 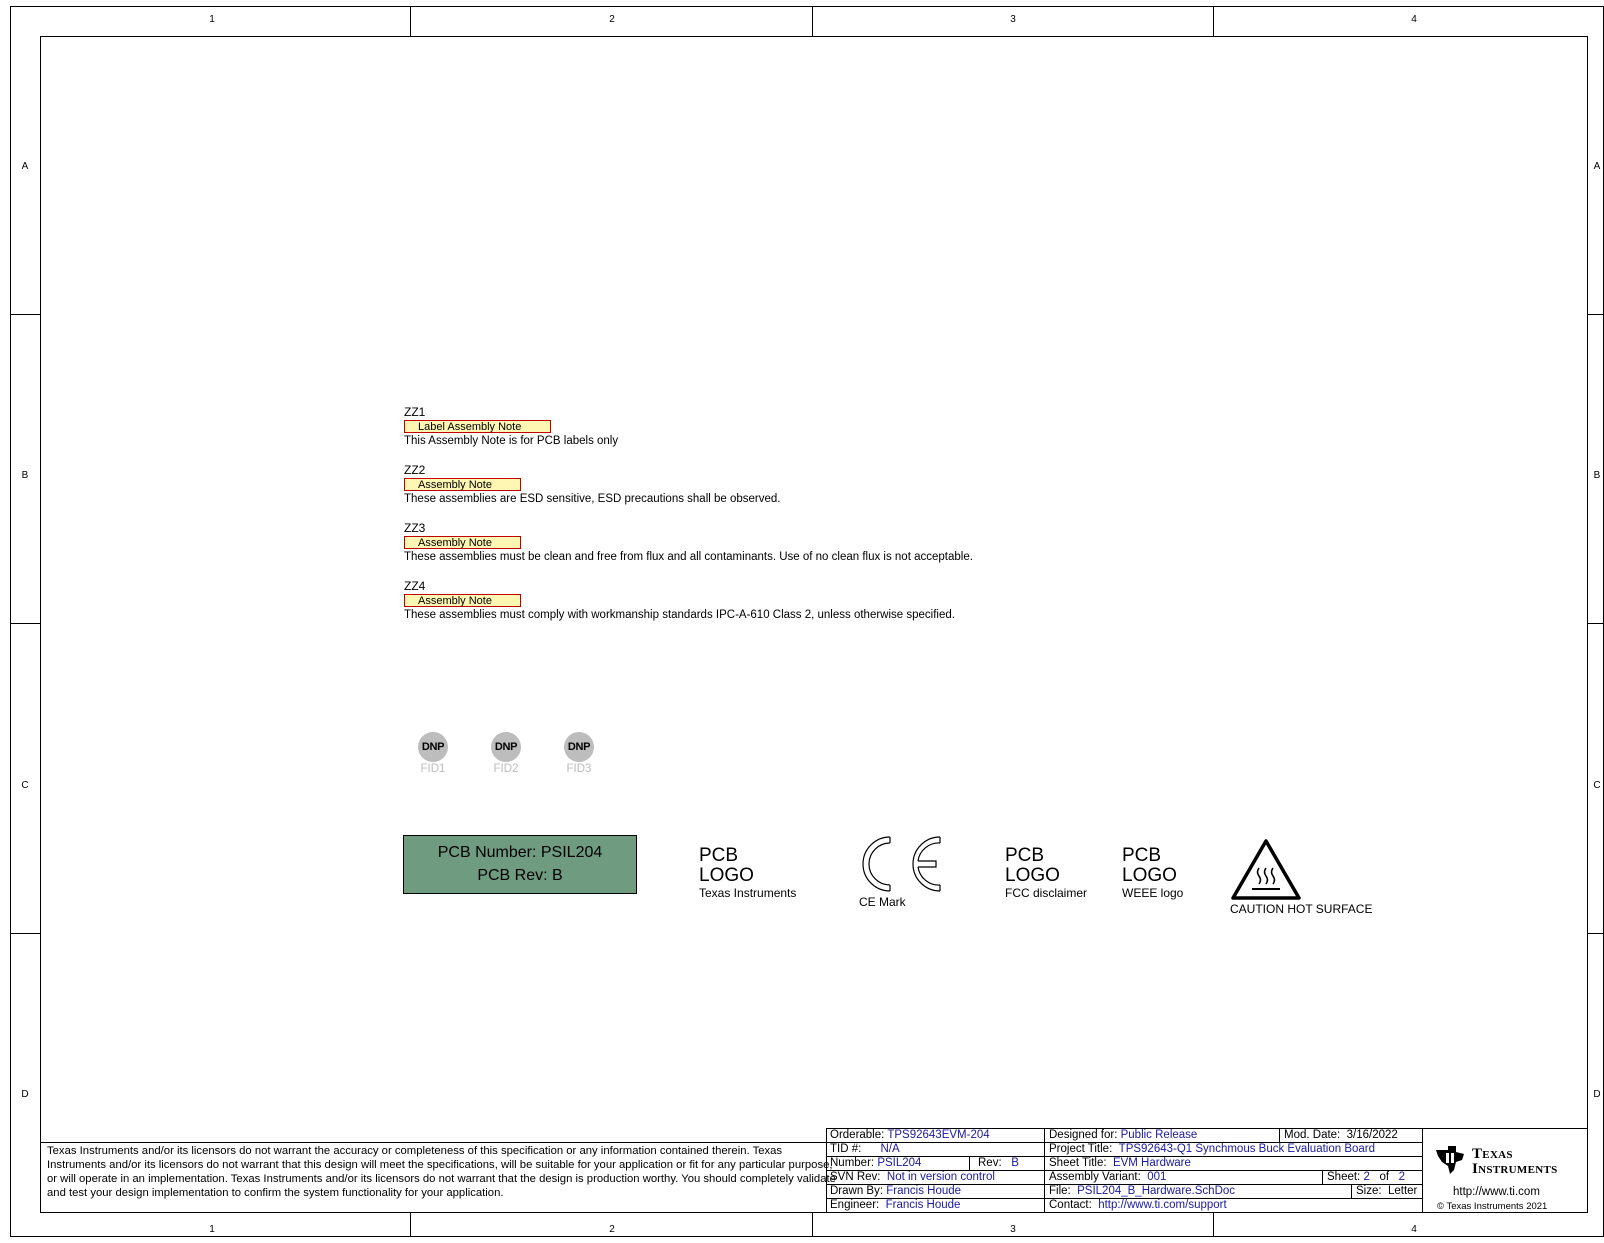 I want to click on logo-caption: WEEE logo, so click(x=1153, y=893).